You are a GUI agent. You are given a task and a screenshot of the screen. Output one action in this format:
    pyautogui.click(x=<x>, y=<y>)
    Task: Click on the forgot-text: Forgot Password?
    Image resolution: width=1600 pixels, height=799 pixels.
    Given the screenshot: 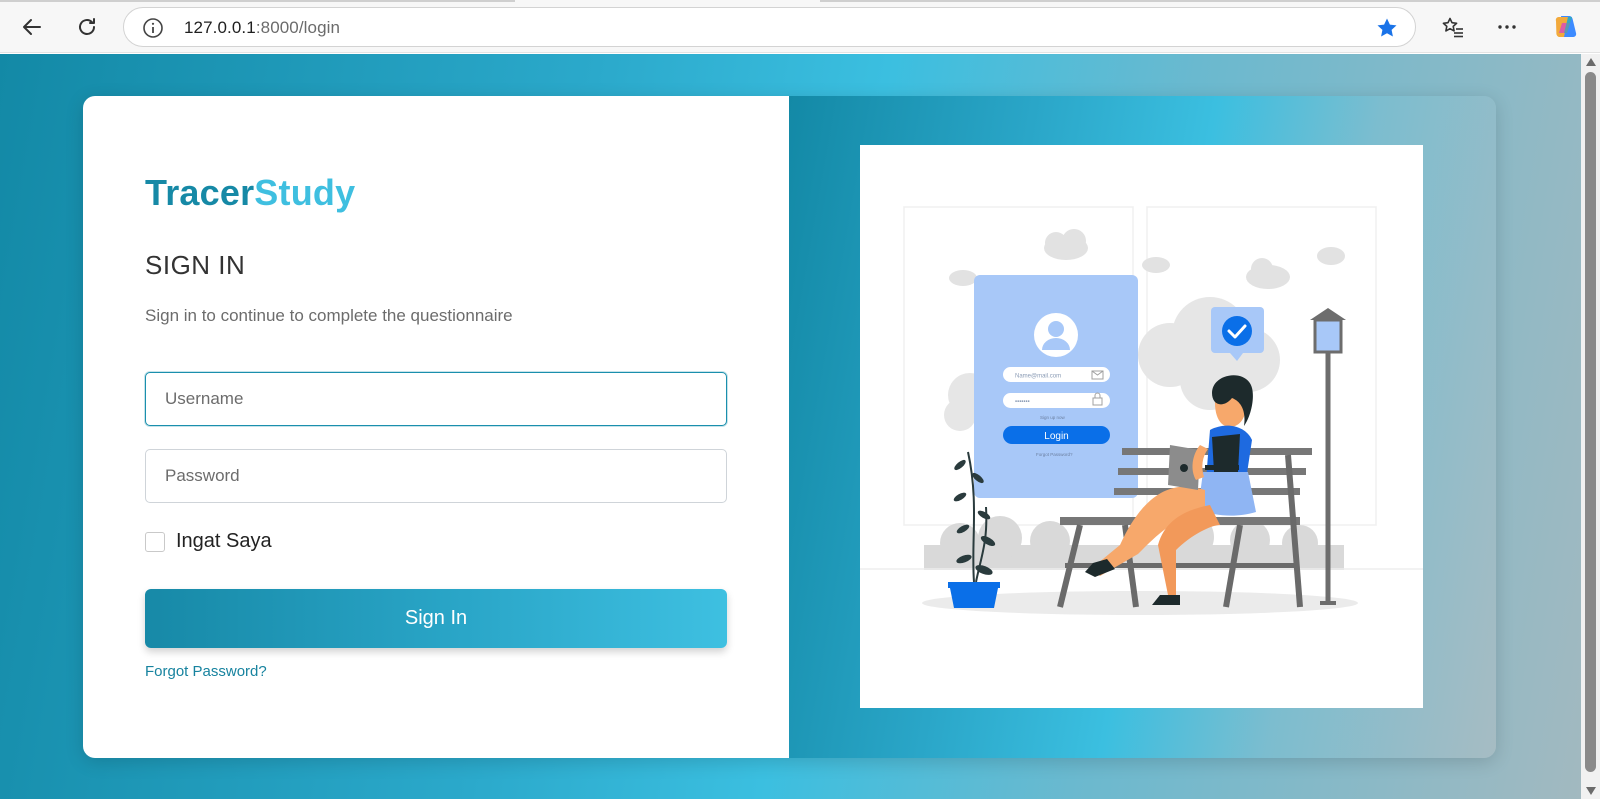 What is the action you would take?
    pyautogui.click(x=1054, y=454)
    